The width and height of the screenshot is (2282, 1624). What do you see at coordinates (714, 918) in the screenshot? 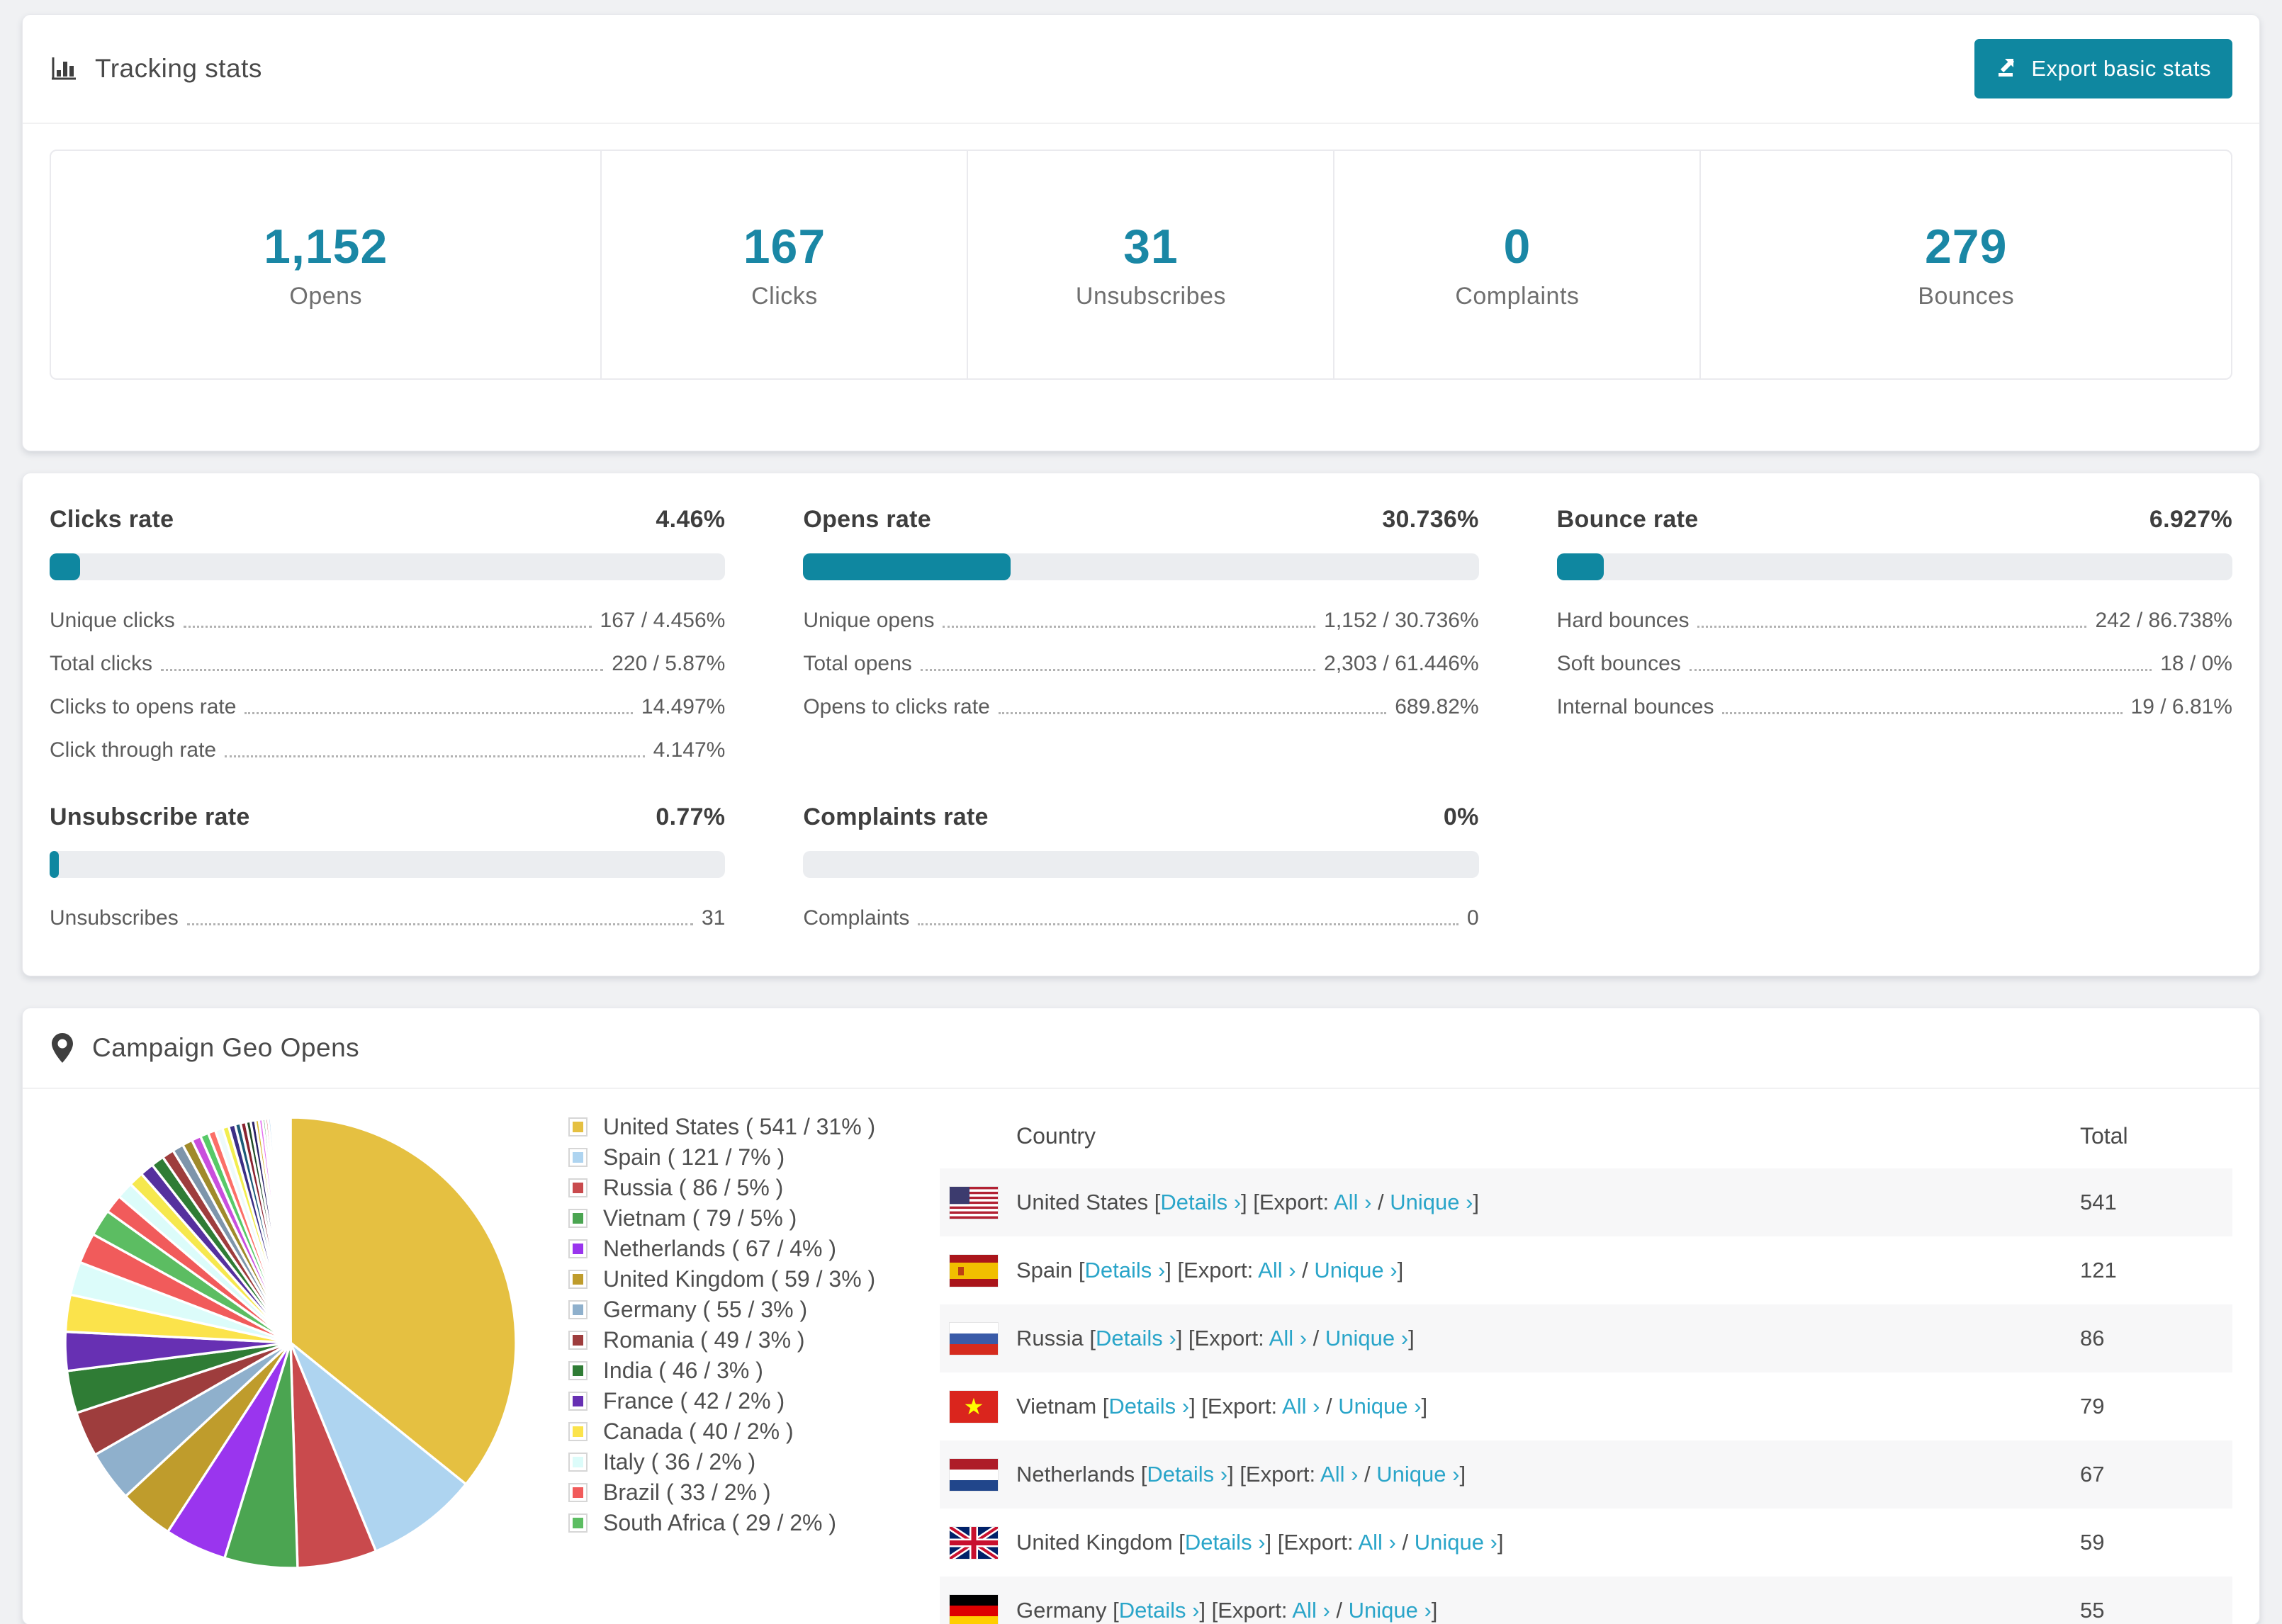
I see `rate-detail-value: 31` at bounding box center [714, 918].